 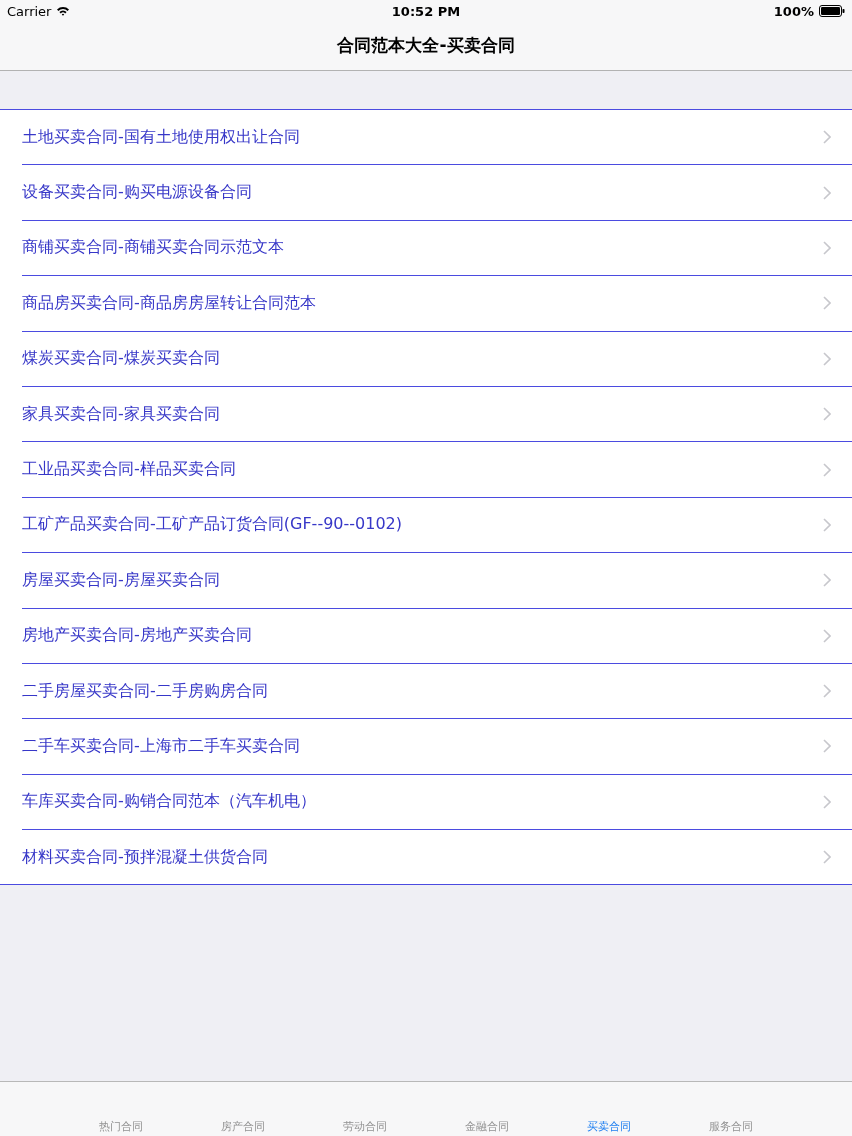 I want to click on tab-item: 买卖合同, so click(x=609, y=1127).